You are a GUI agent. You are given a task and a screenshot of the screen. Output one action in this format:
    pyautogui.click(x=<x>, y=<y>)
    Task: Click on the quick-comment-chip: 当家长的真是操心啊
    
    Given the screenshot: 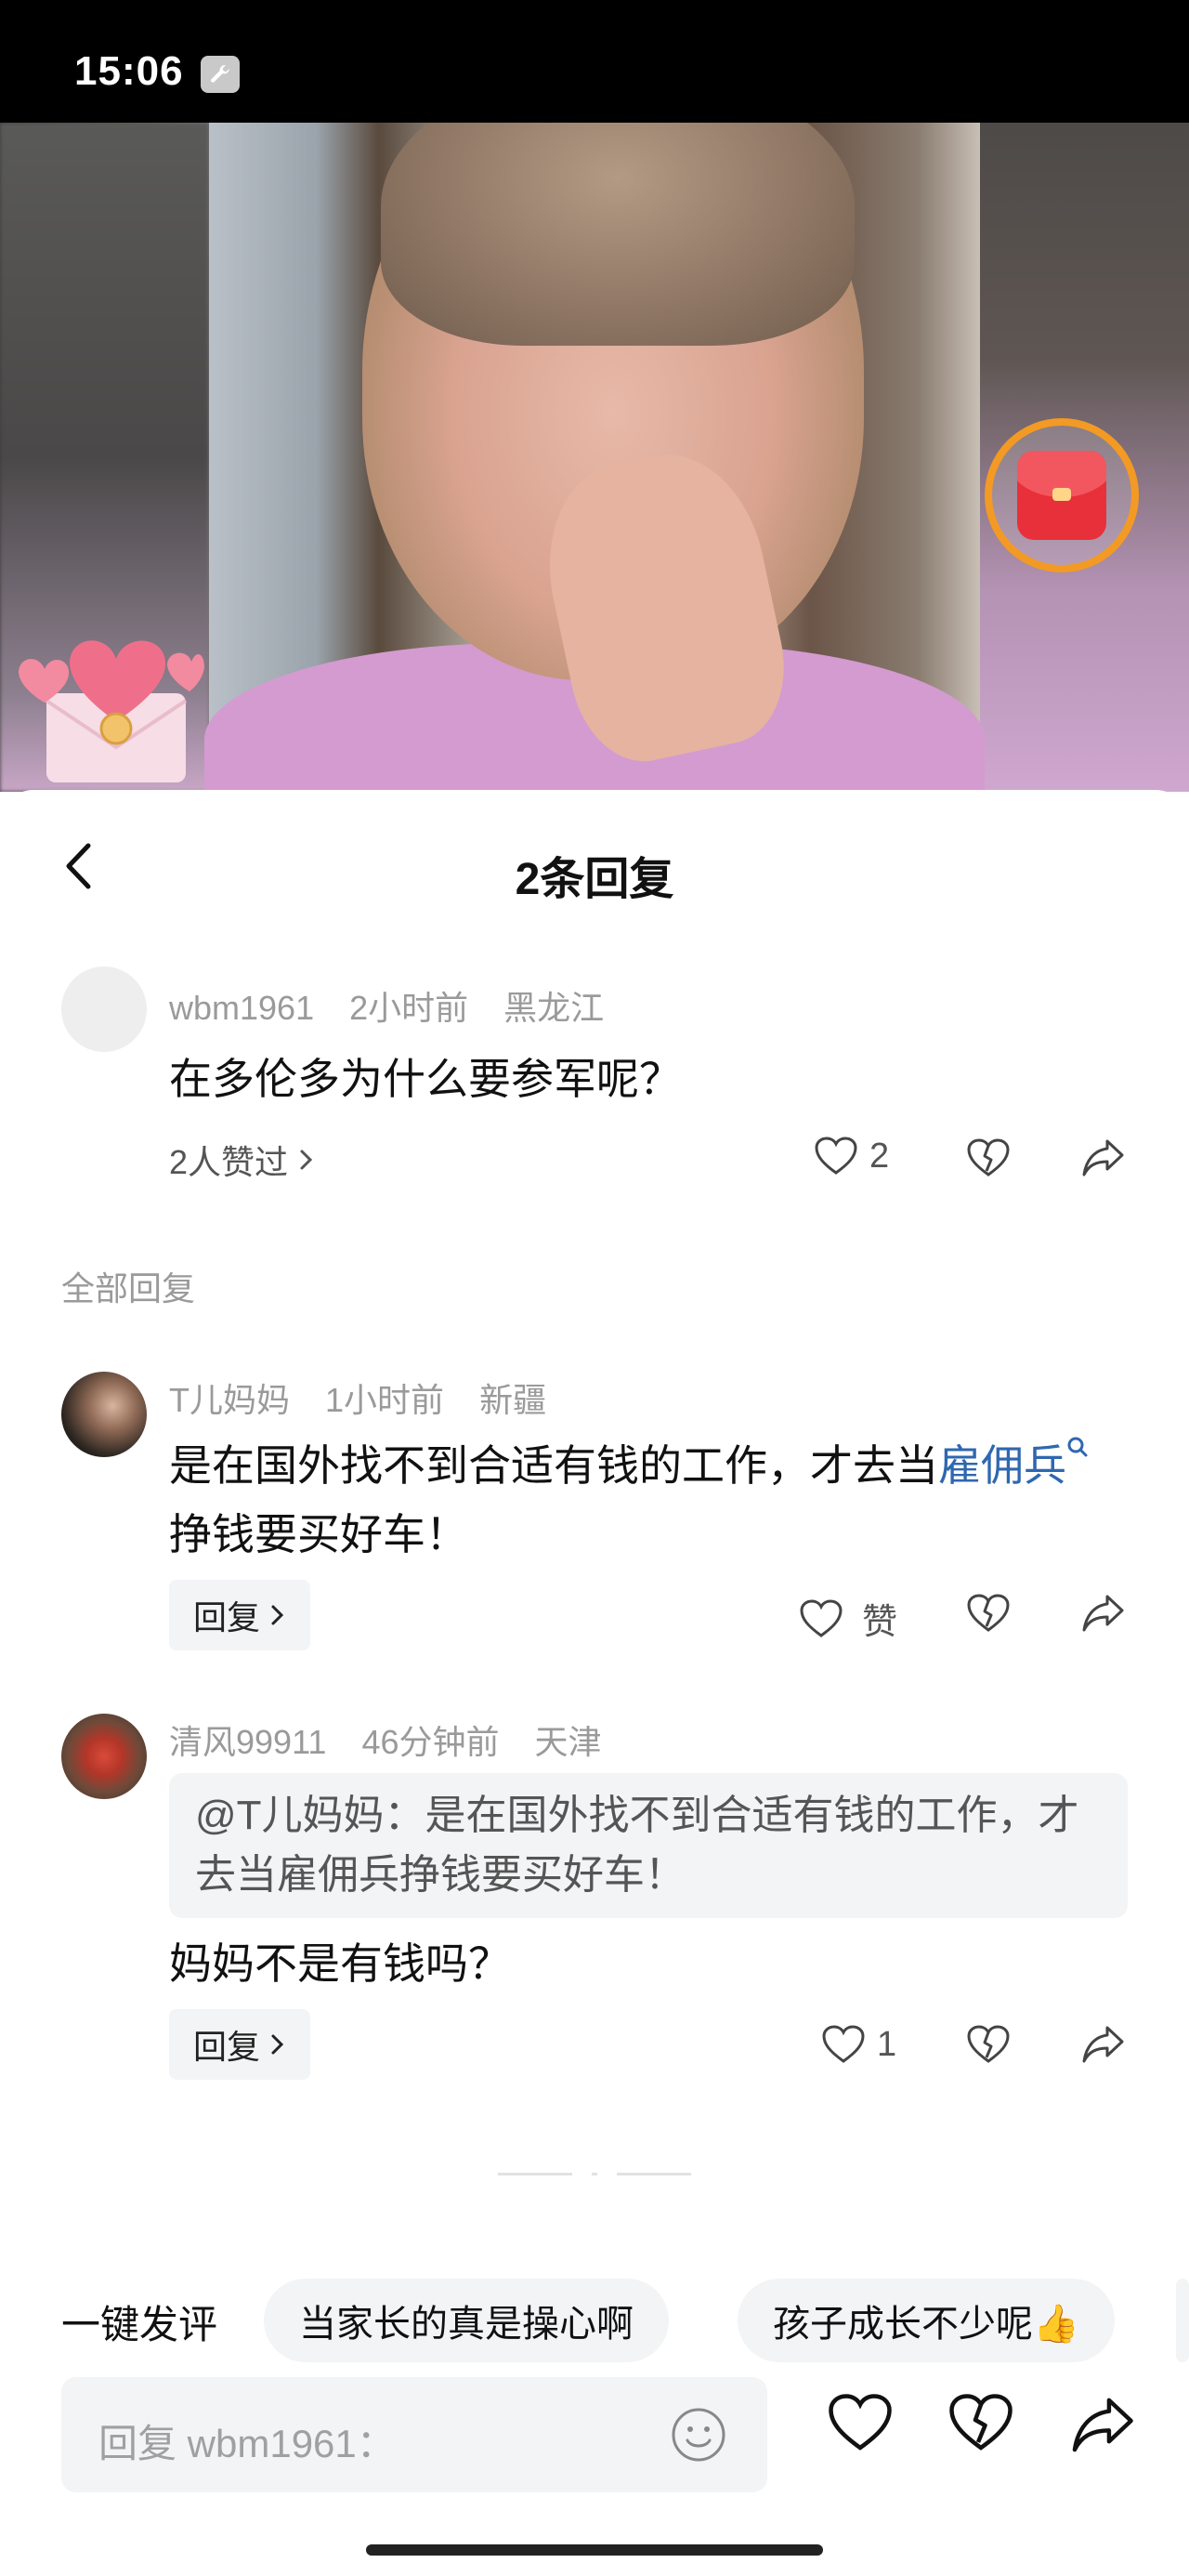 What is the action you would take?
    pyautogui.click(x=466, y=2320)
    